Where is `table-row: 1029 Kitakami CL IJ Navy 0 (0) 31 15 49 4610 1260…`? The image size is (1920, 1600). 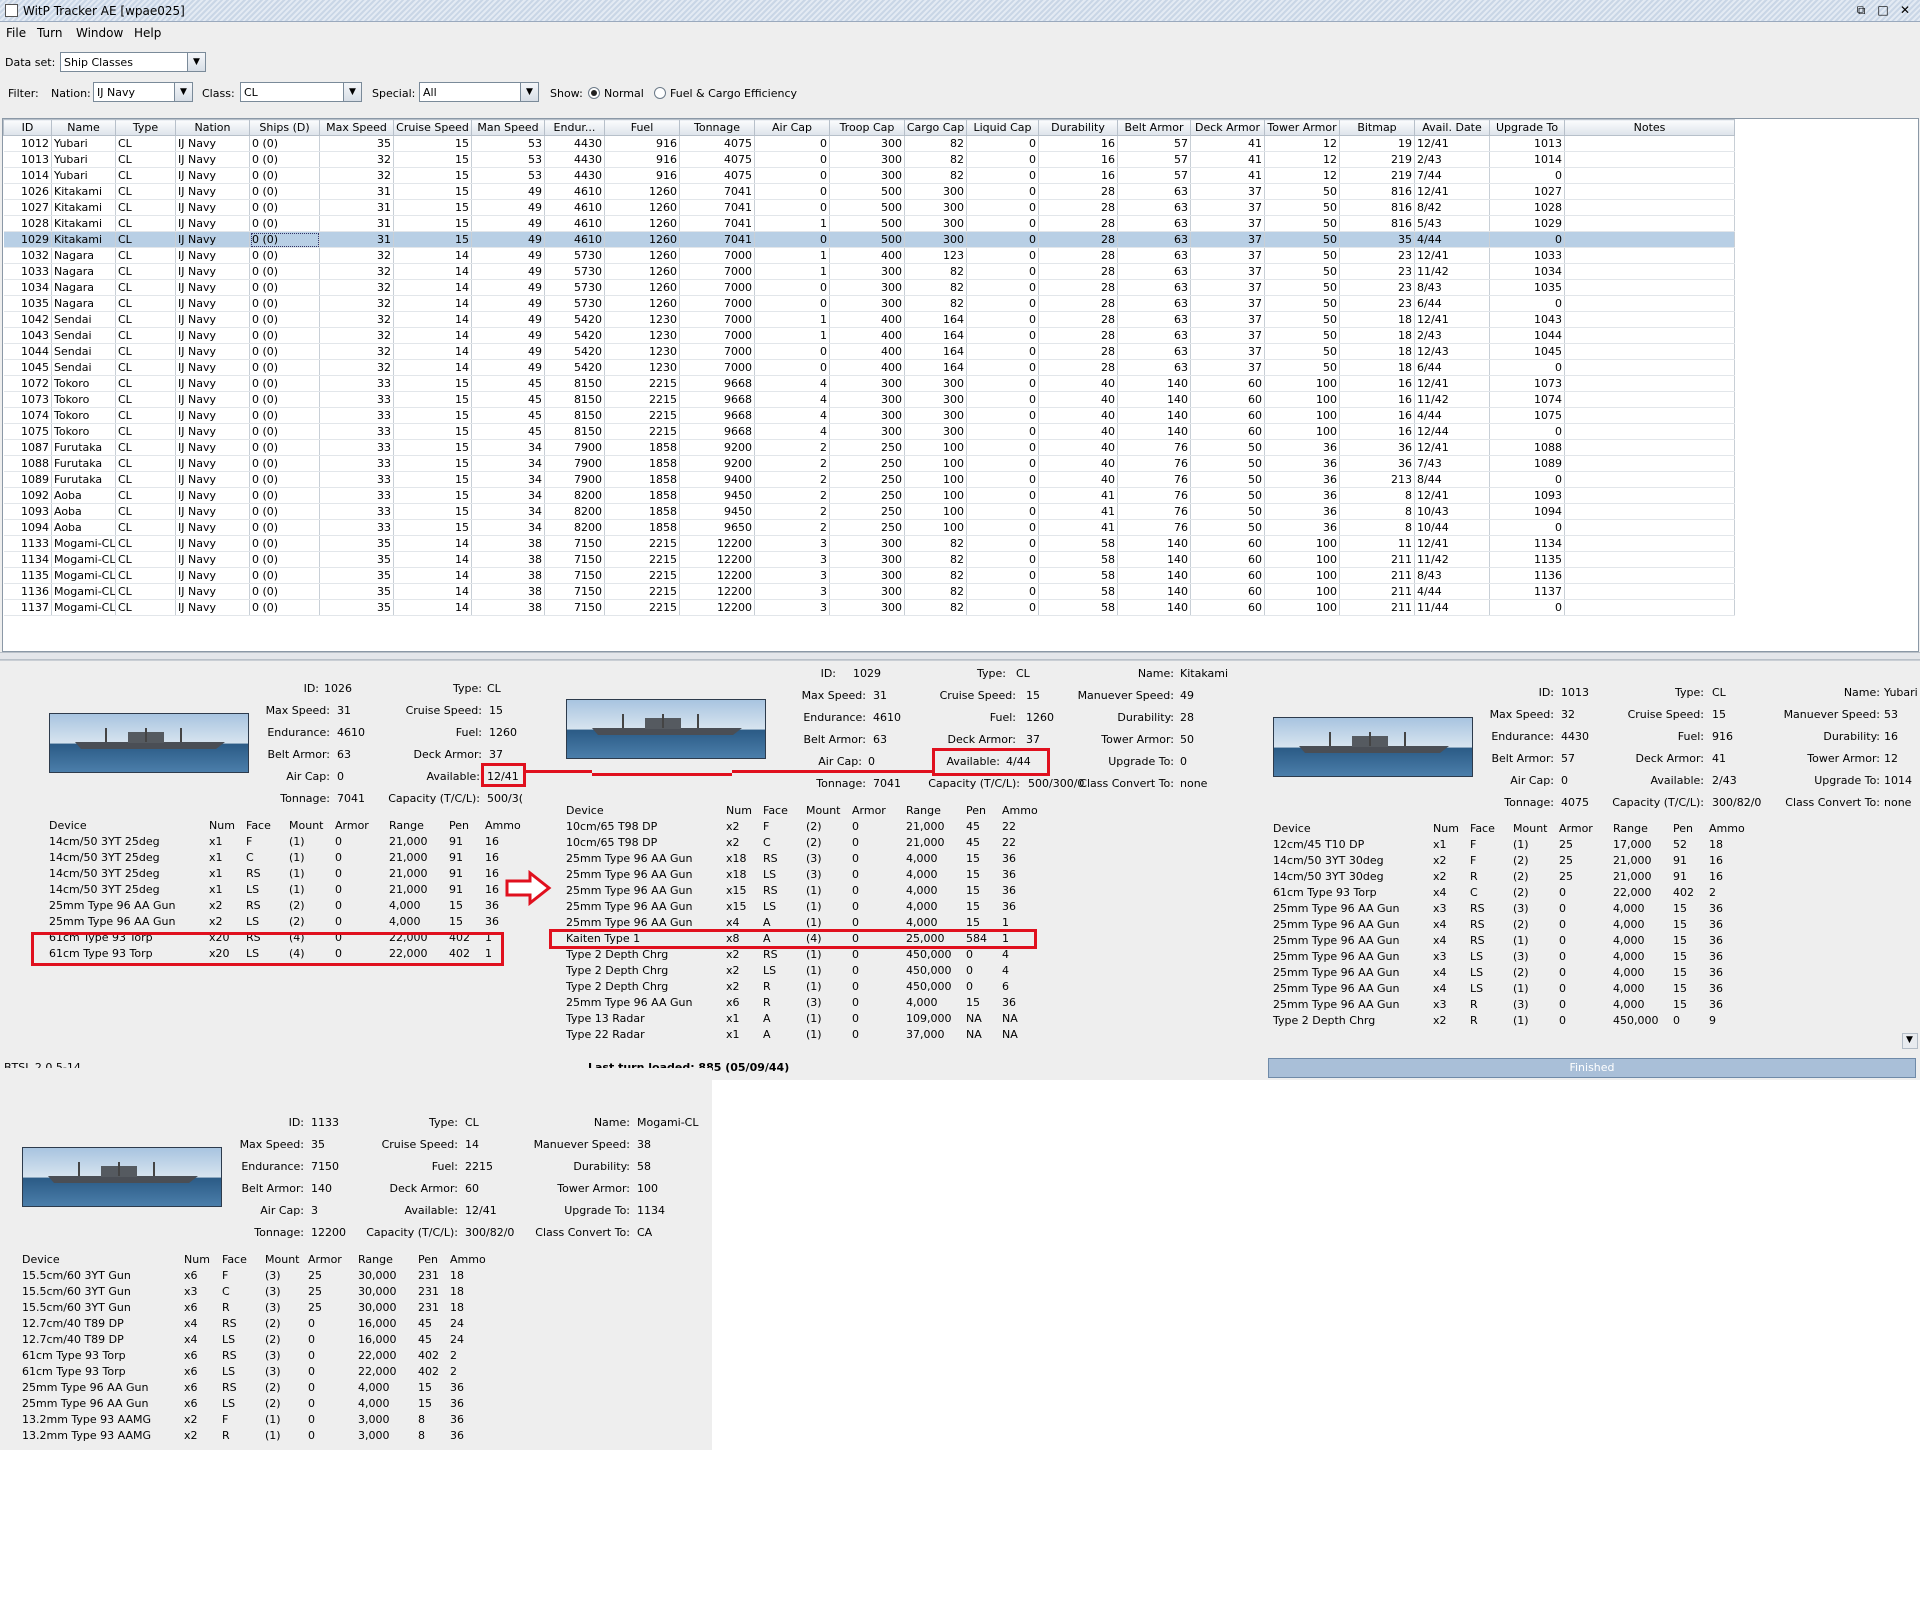
table-row: 1029 Kitakami CL IJ Navy 0 (0) 31 15 49 4610 1260… is located at coordinates (869, 239).